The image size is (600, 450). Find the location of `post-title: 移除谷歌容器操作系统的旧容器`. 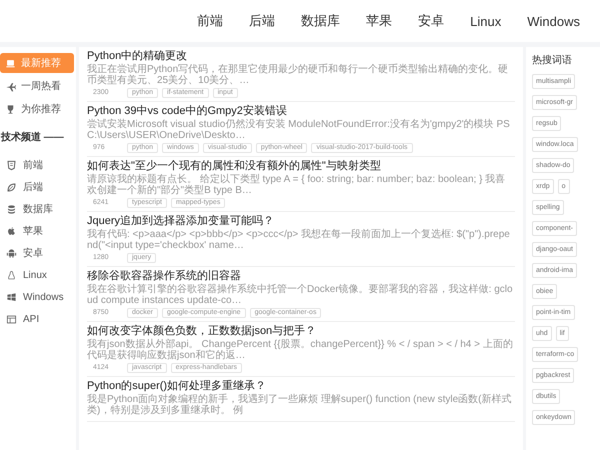

post-title: 移除谷歌容器操作系统的旧容器 is located at coordinates (301, 276).